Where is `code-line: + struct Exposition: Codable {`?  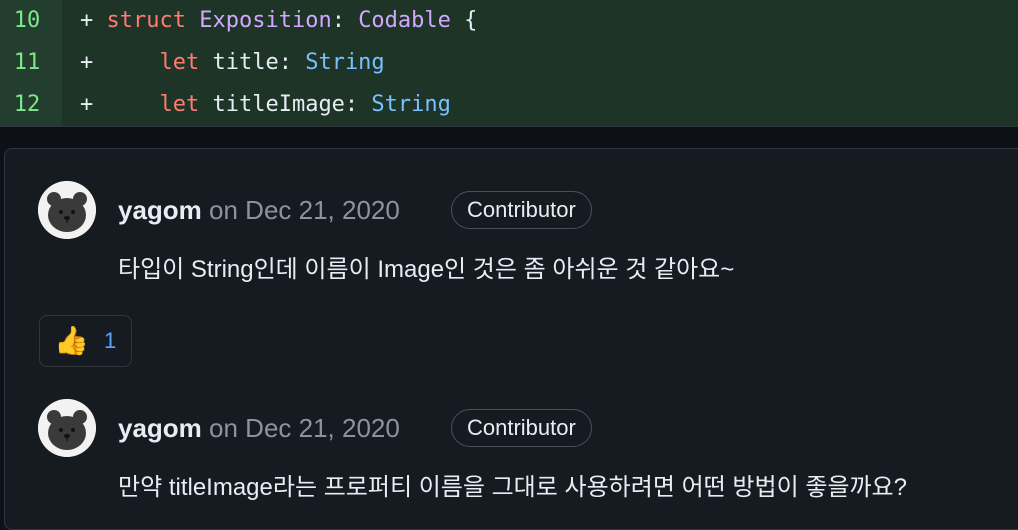
code-line: + struct Exposition: Codable { is located at coordinates (278, 21).